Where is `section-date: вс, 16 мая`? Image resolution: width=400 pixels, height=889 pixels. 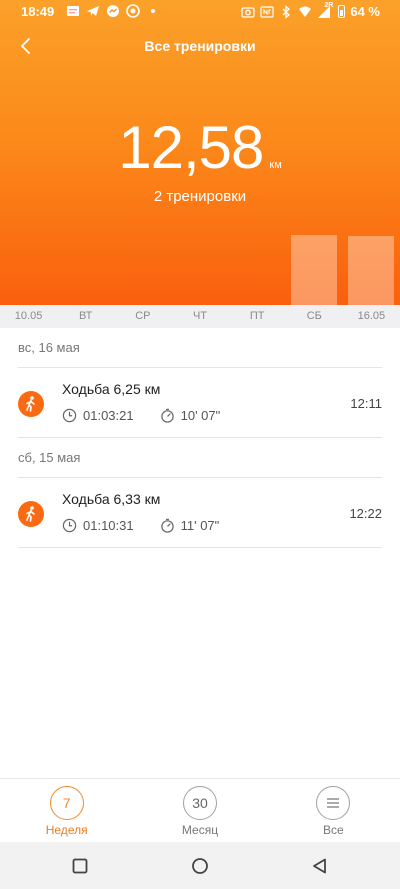 section-date: вс, 16 мая is located at coordinates (49, 347).